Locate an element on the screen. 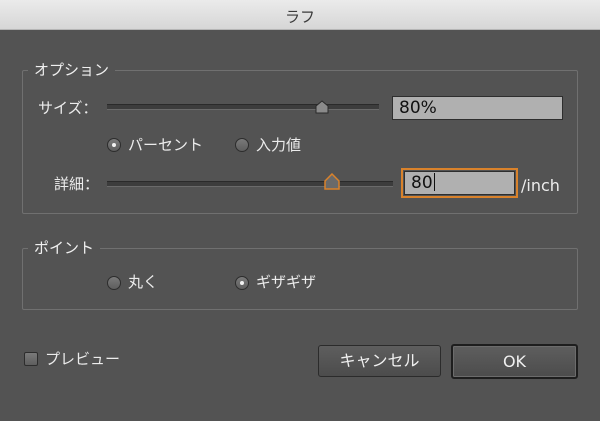 This screenshot has width=600, height=421. point-group-label: ポイント is located at coordinates (64, 248).